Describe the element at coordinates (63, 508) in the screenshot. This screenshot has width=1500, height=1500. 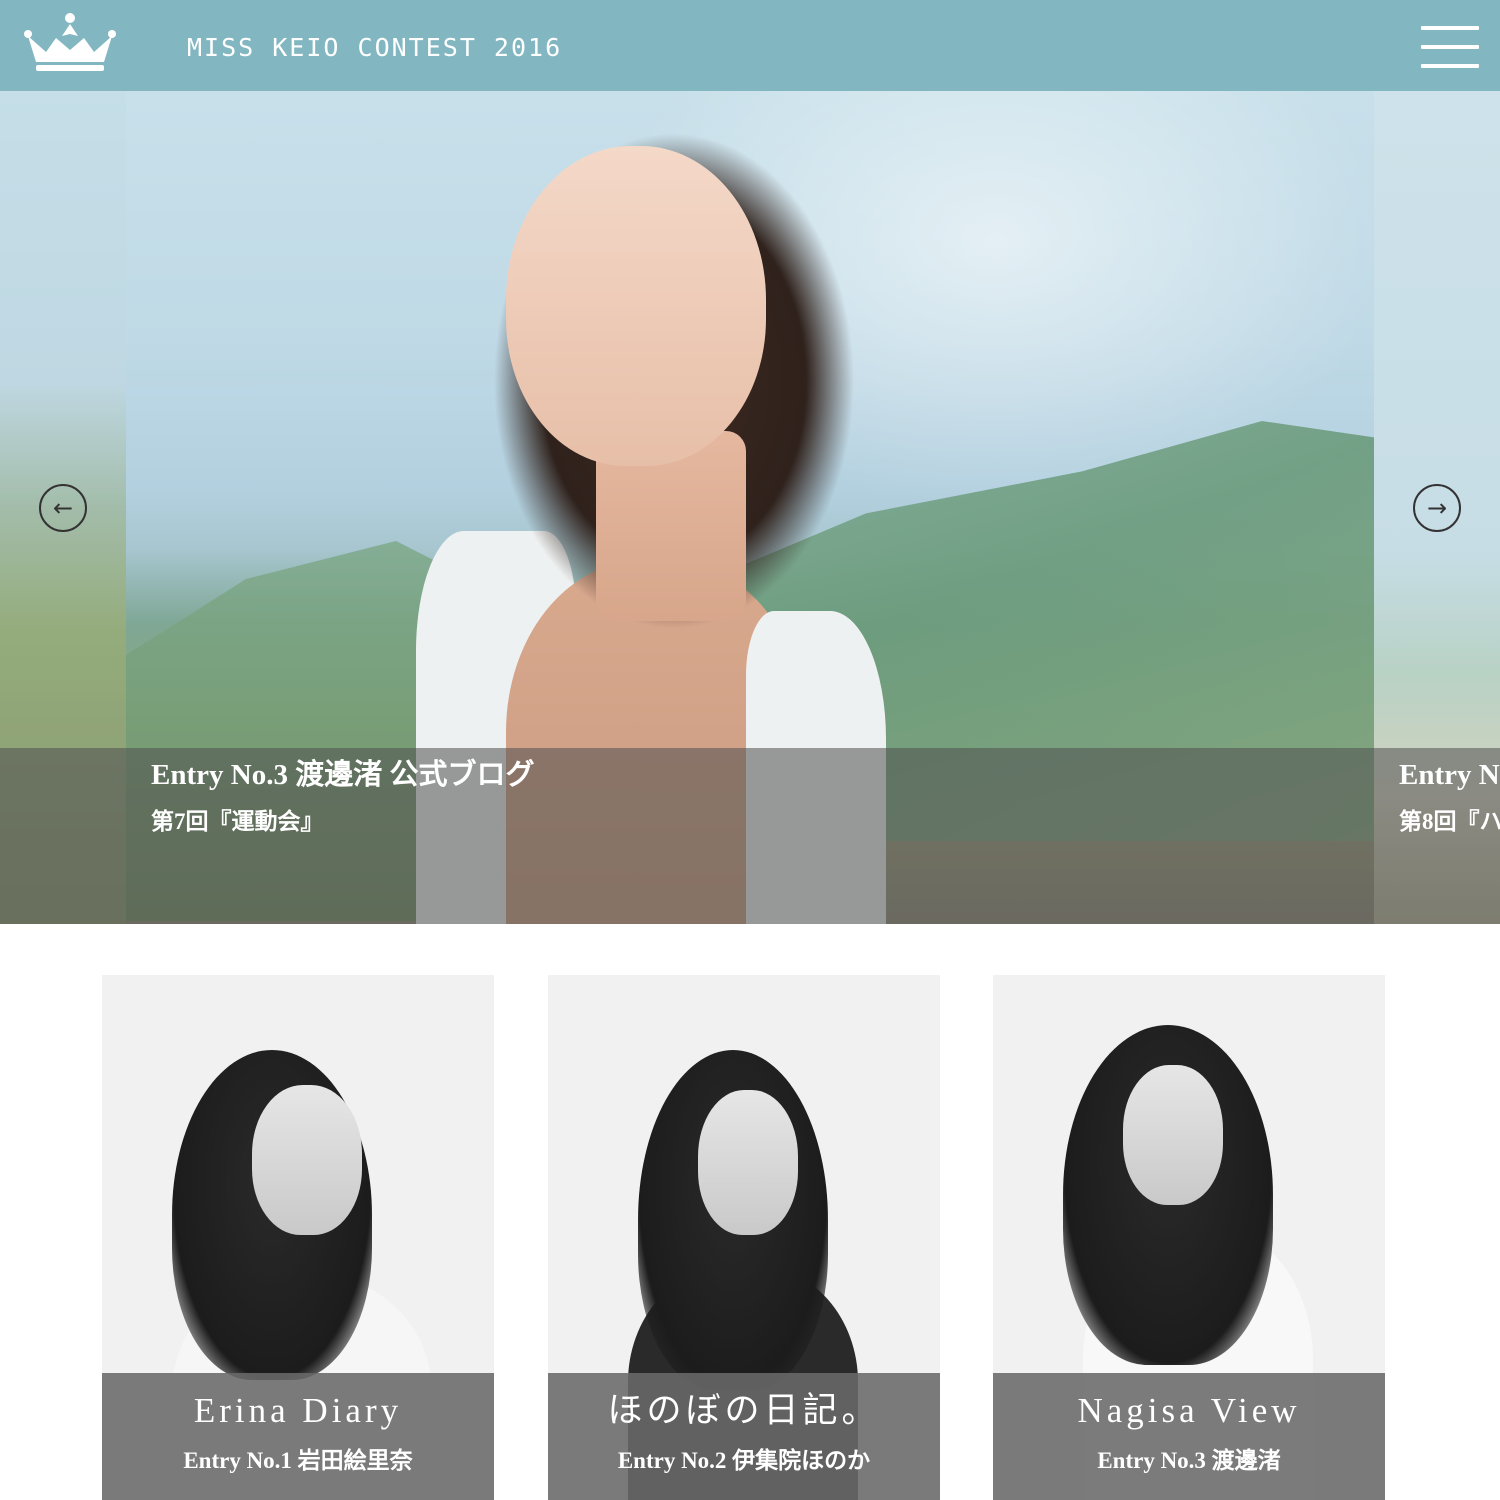
I see `arrow-left-icon: ←` at that location.